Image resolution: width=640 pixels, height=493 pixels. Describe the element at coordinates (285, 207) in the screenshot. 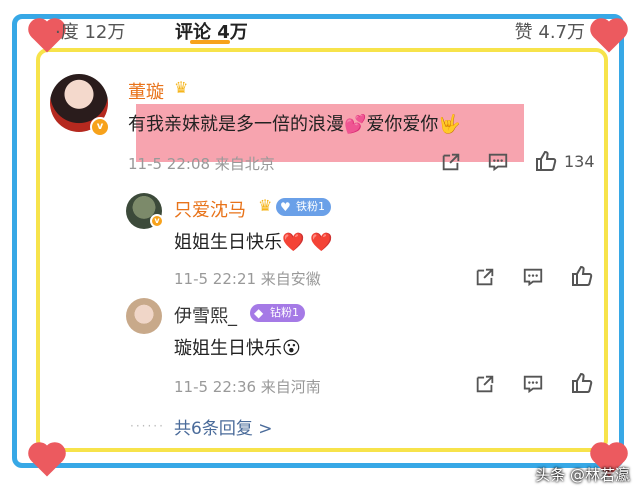

I see `fan-badge-icon: ♥` at that location.